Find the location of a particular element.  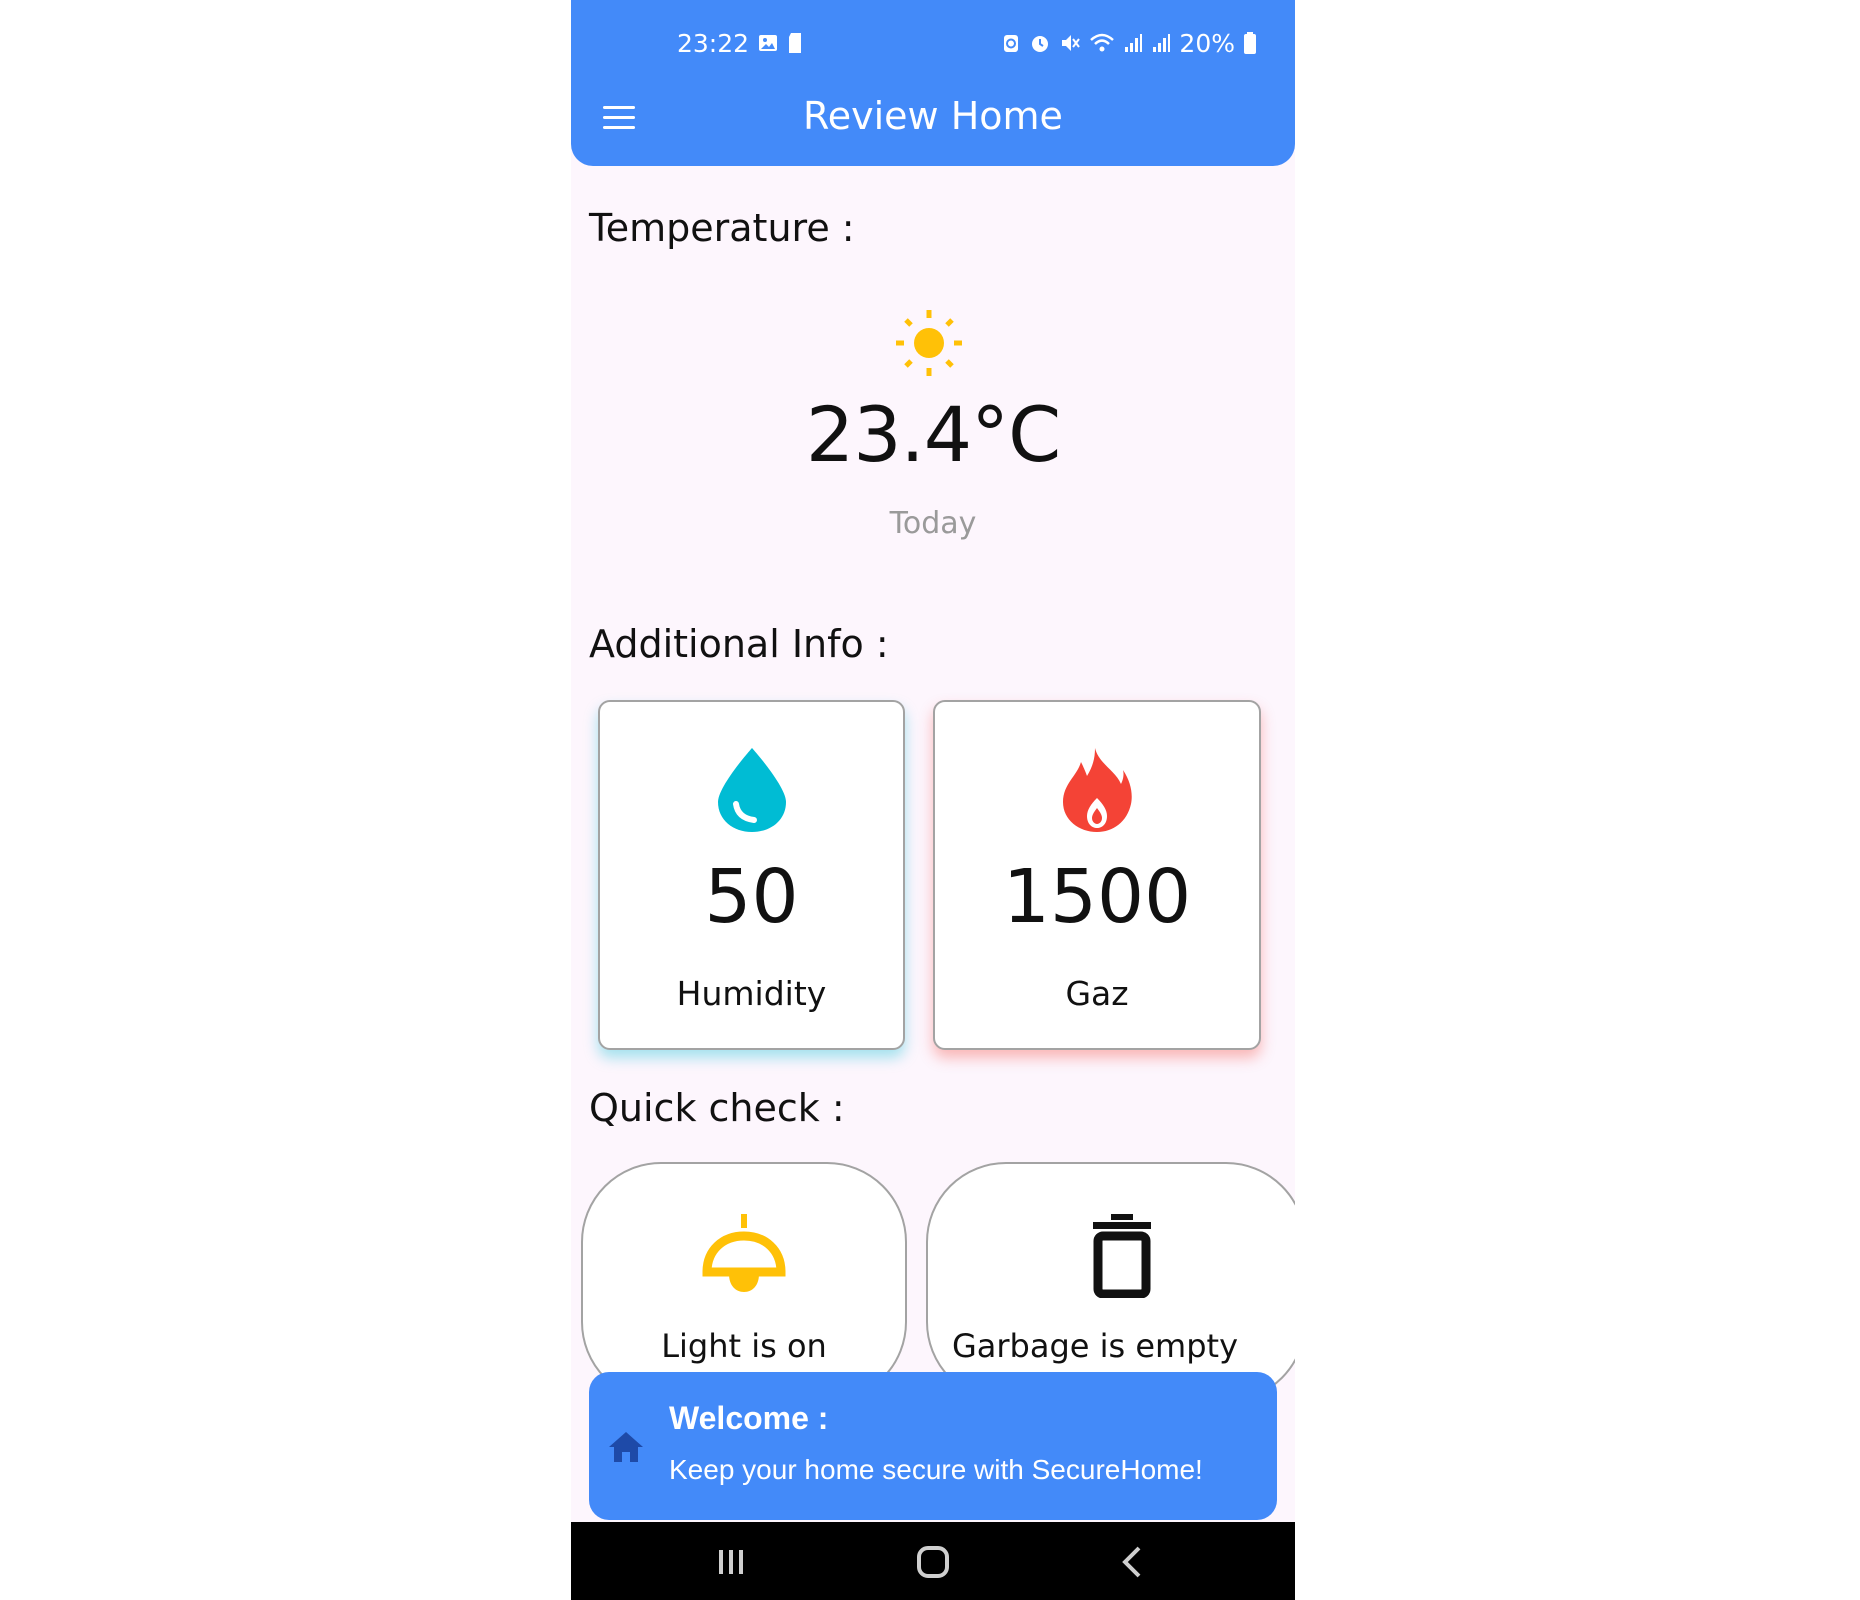

back-icon is located at coordinates (1133, 1562).